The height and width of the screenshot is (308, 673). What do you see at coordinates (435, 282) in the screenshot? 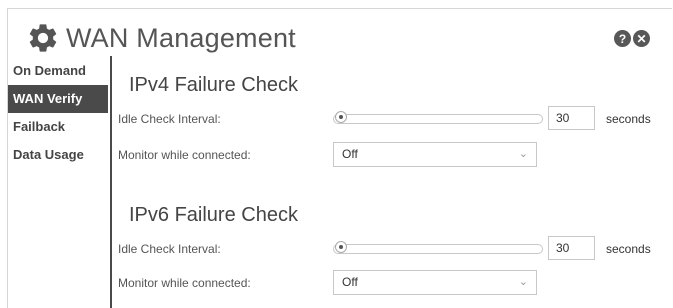
I see `ipv6-monitor-select: Off ⌄` at bounding box center [435, 282].